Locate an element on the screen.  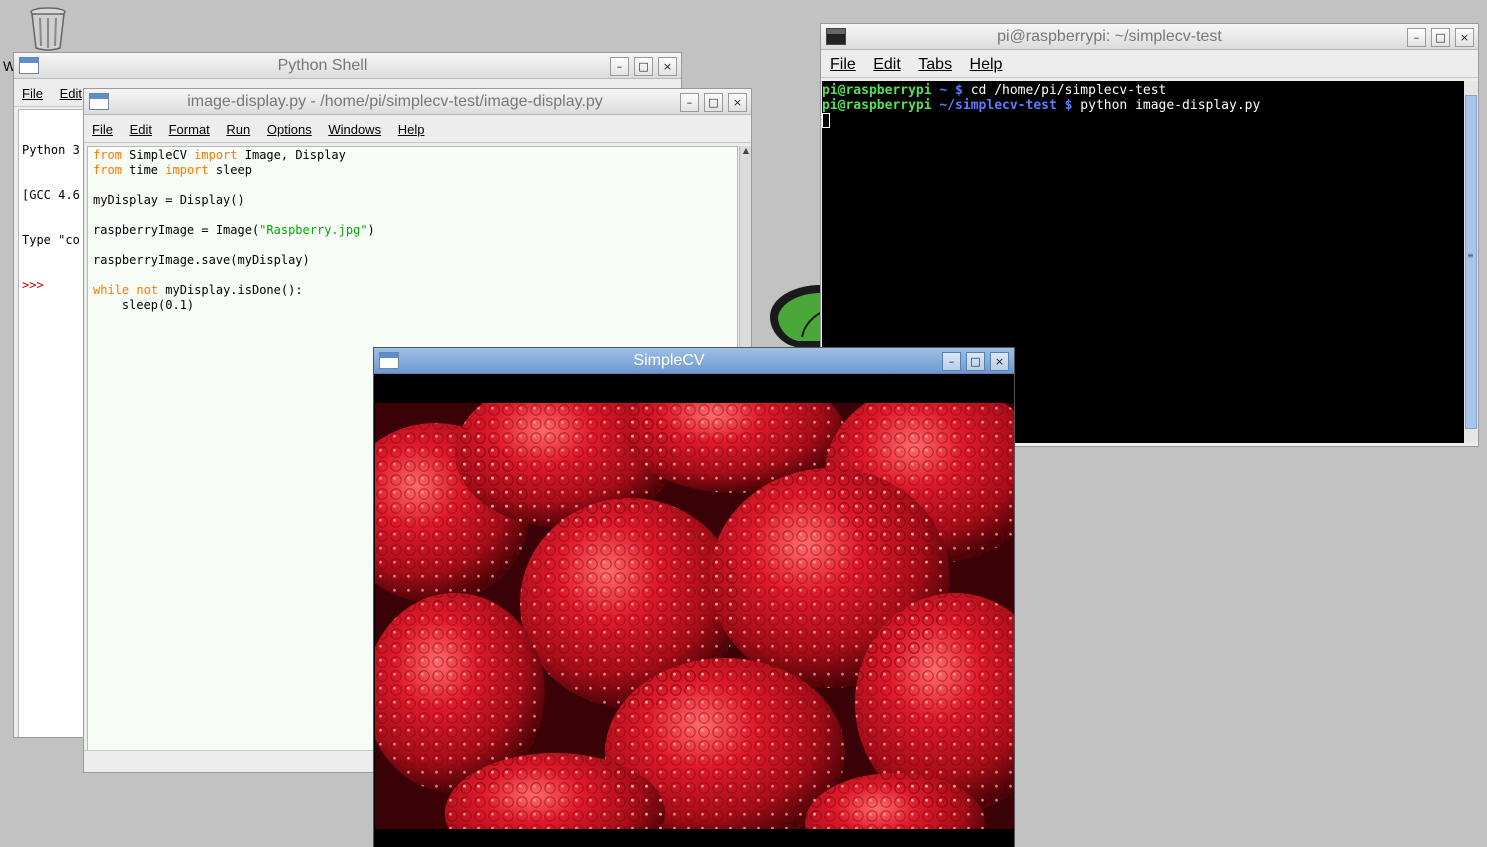
code-line: sleep(0.1) is located at coordinates (144, 305).